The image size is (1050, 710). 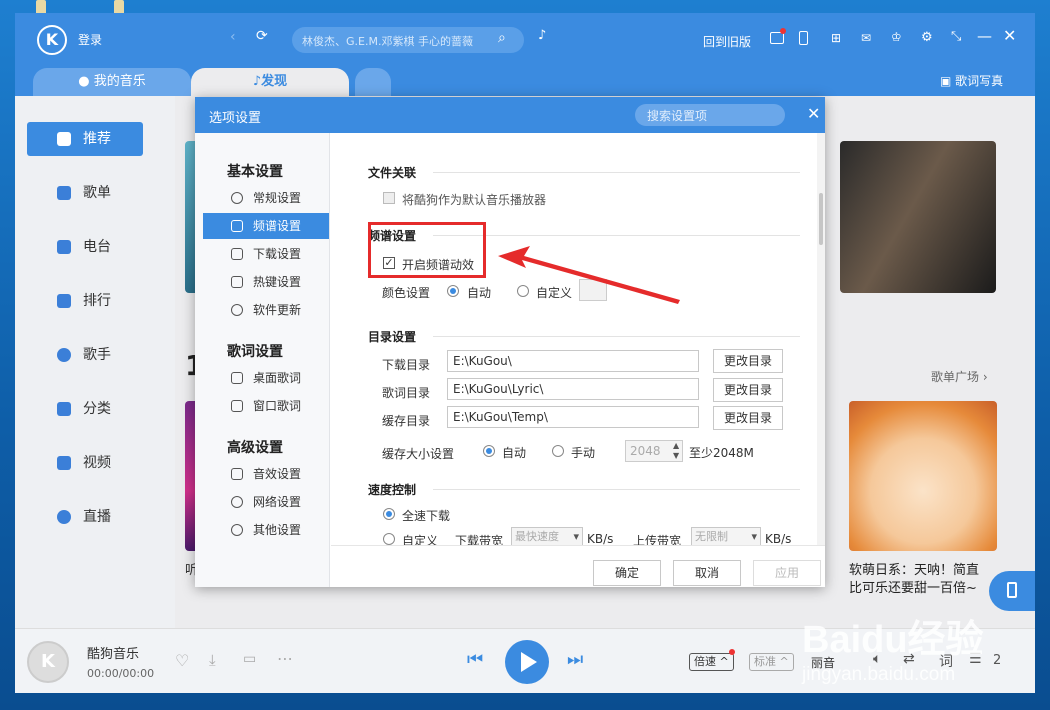 I want to click on nav-item-label: 频谱设置, so click(x=277, y=226).